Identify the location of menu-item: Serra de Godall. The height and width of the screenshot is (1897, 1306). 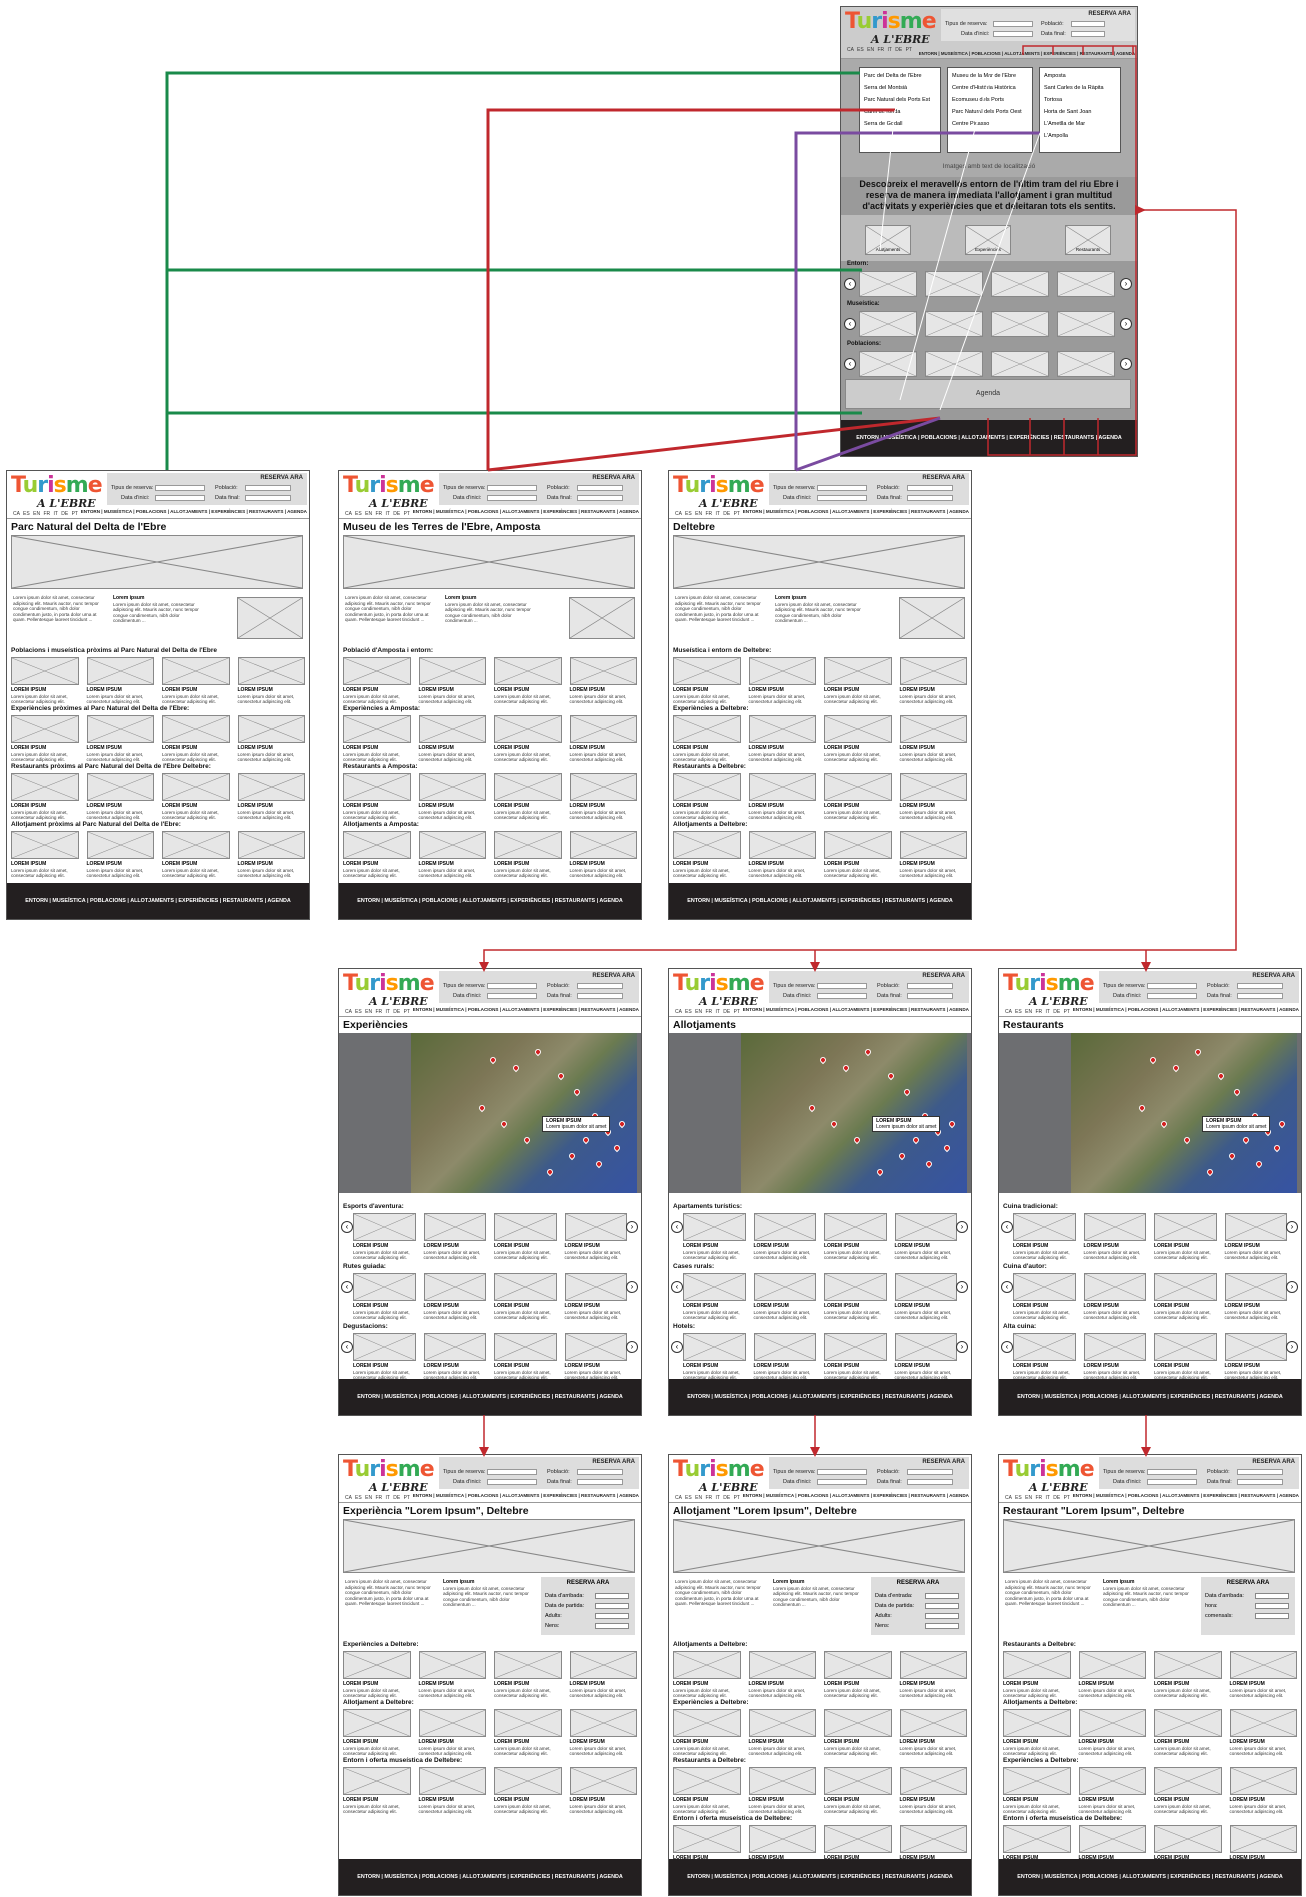
(900, 124).